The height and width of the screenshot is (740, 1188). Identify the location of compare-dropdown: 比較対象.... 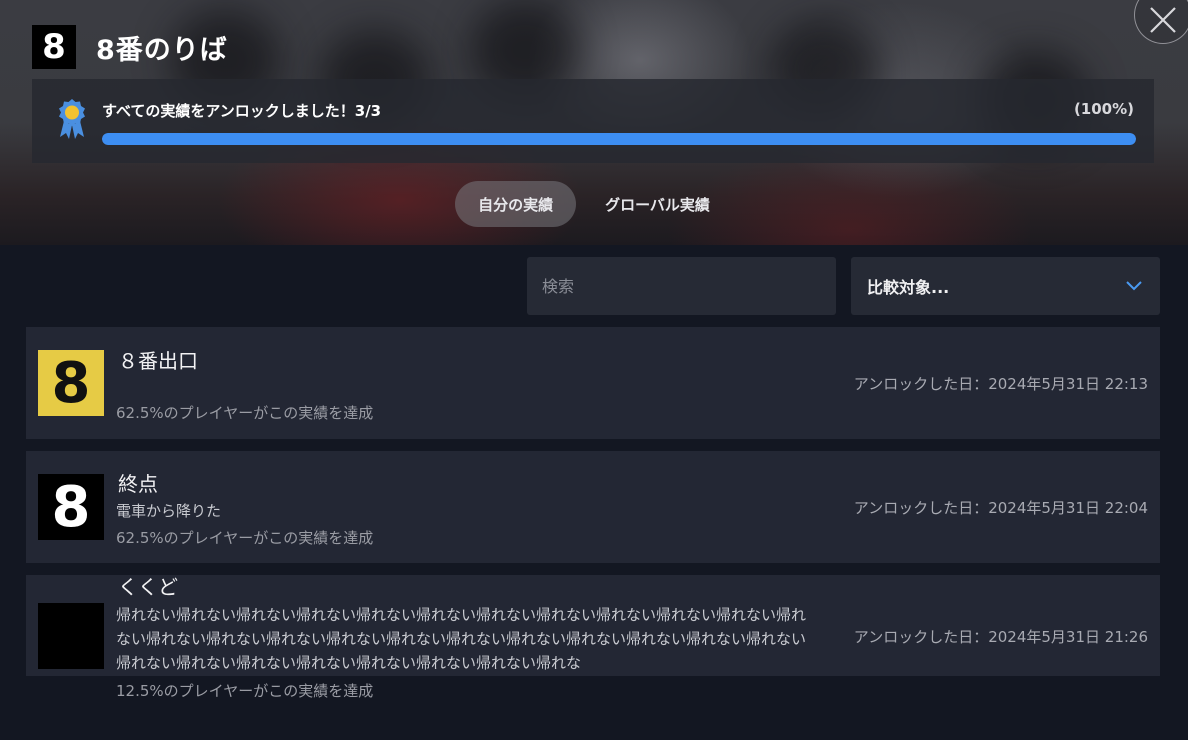
(1005, 286).